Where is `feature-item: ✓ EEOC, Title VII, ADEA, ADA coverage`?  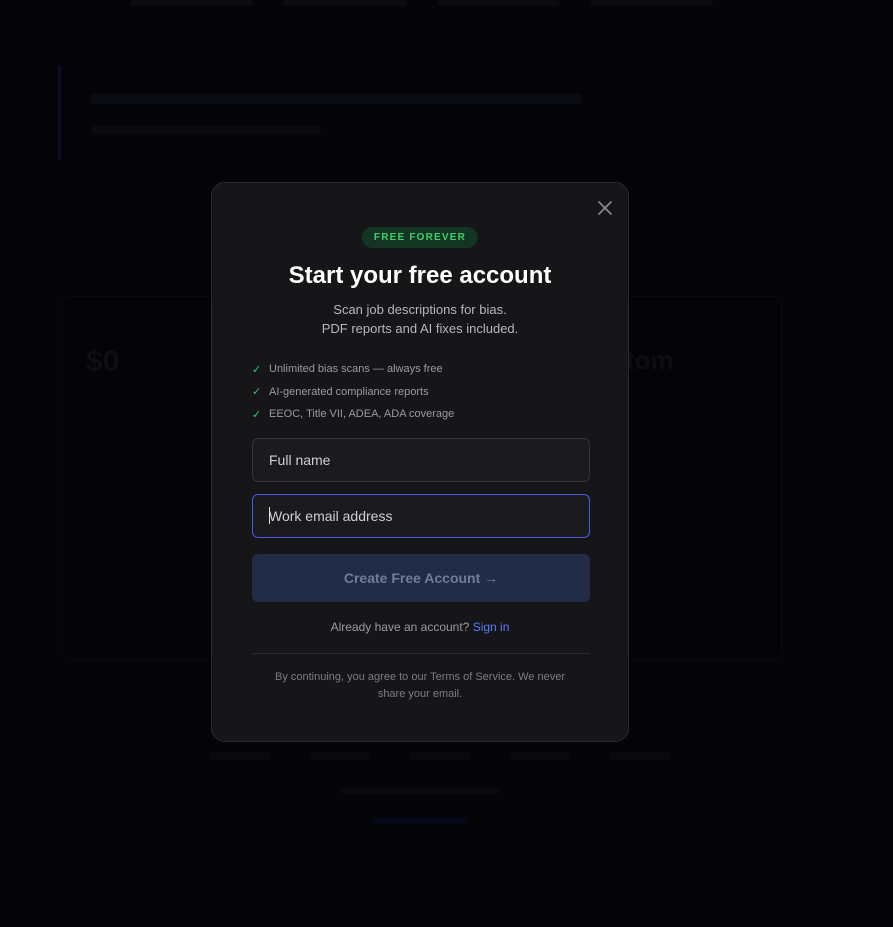 feature-item: ✓ EEOC, Title VII, ADEA, ADA coverage is located at coordinates (353, 414).